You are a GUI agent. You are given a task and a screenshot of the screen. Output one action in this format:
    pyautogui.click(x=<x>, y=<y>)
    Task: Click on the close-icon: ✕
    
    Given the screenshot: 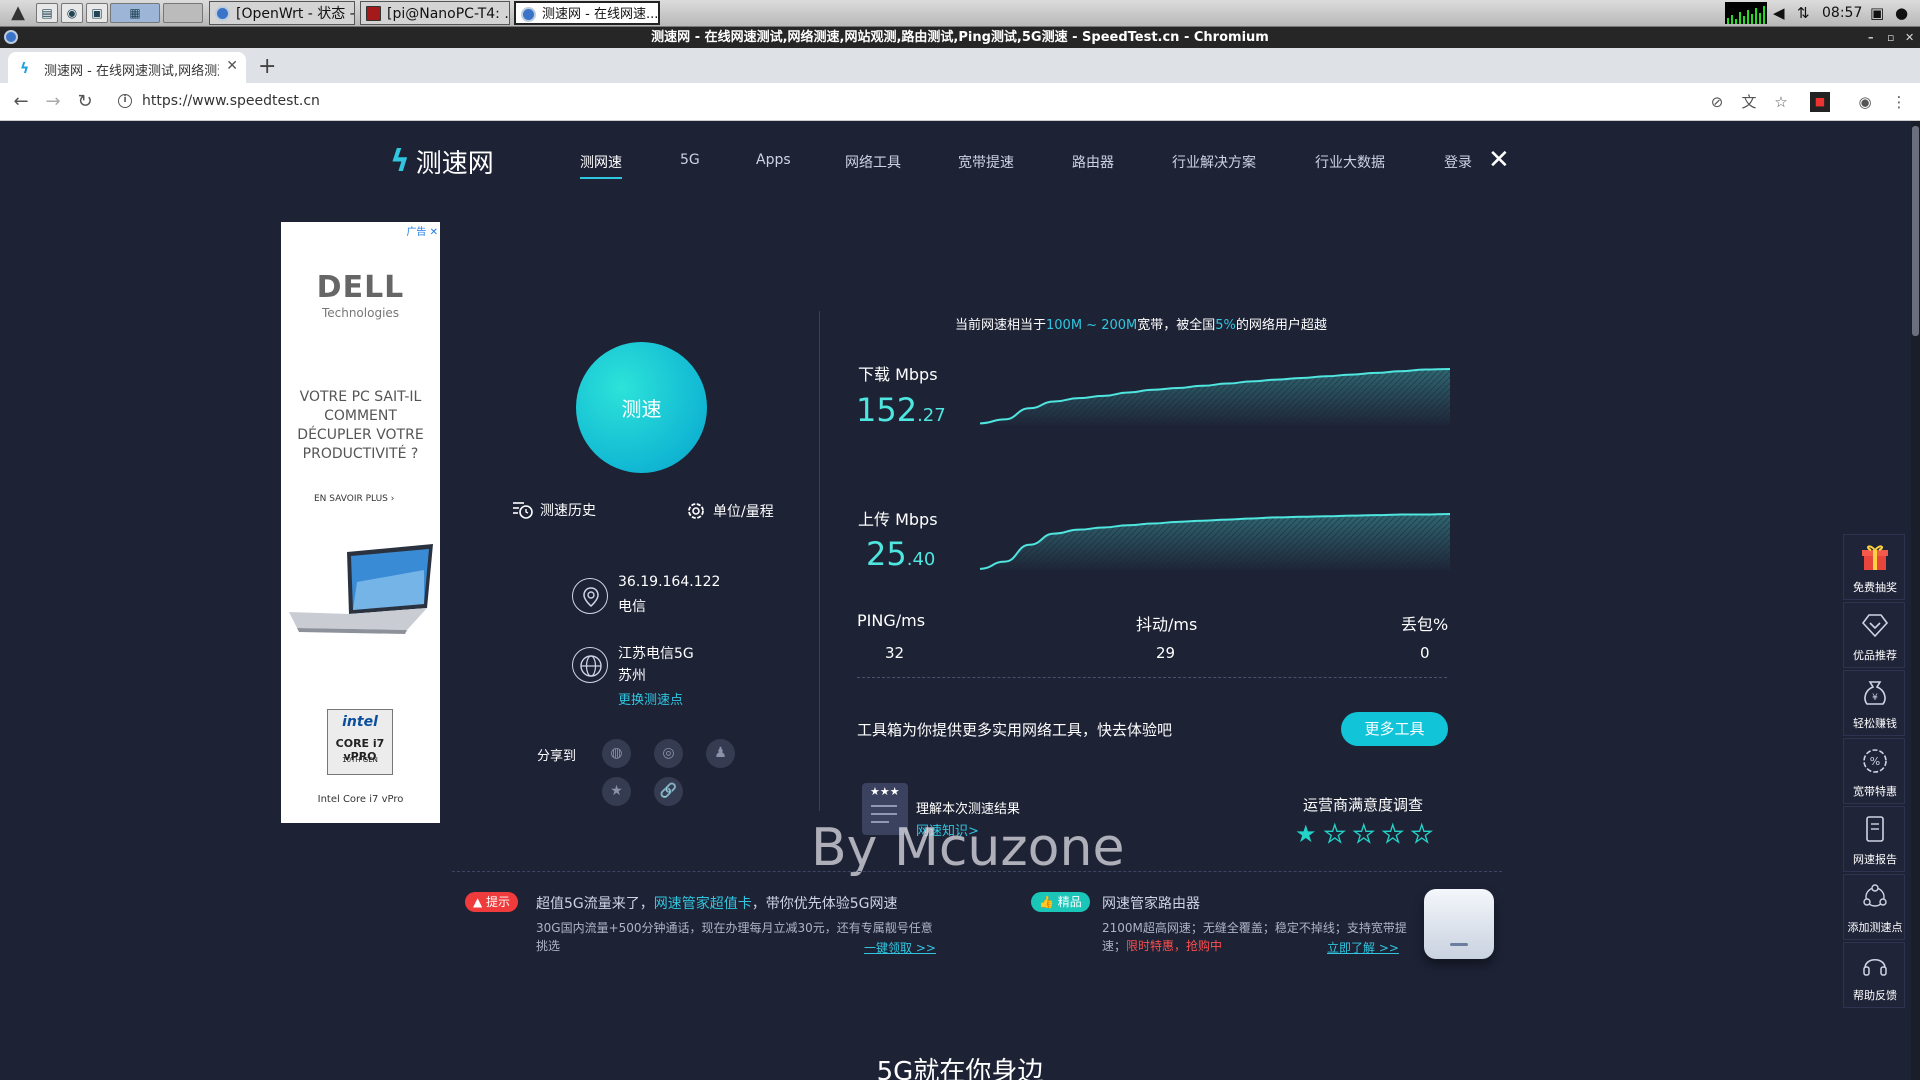 What is the action you would take?
    pyautogui.click(x=1499, y=160)
    